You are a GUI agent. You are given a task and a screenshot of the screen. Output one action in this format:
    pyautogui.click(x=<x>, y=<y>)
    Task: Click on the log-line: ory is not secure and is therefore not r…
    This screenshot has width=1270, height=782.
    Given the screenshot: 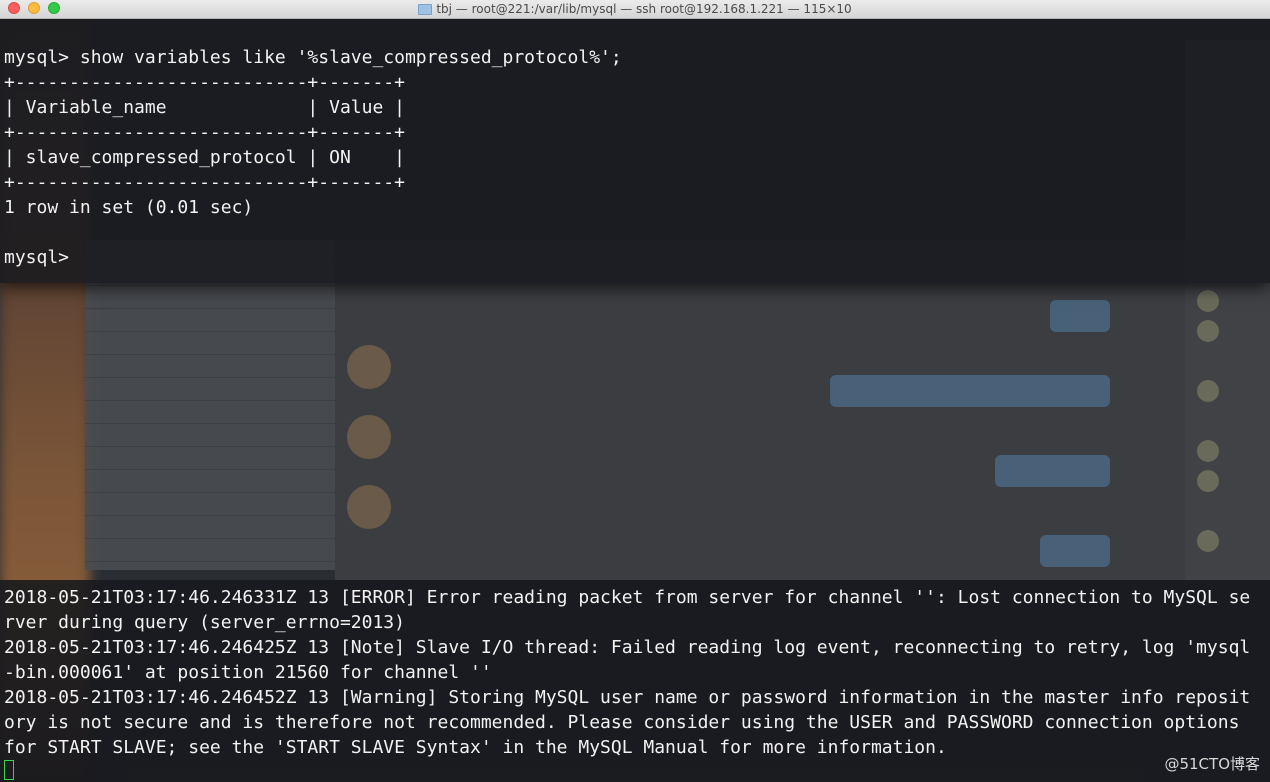 What is the action you would take?
    pyautogui.click(x=622, y=722)
    